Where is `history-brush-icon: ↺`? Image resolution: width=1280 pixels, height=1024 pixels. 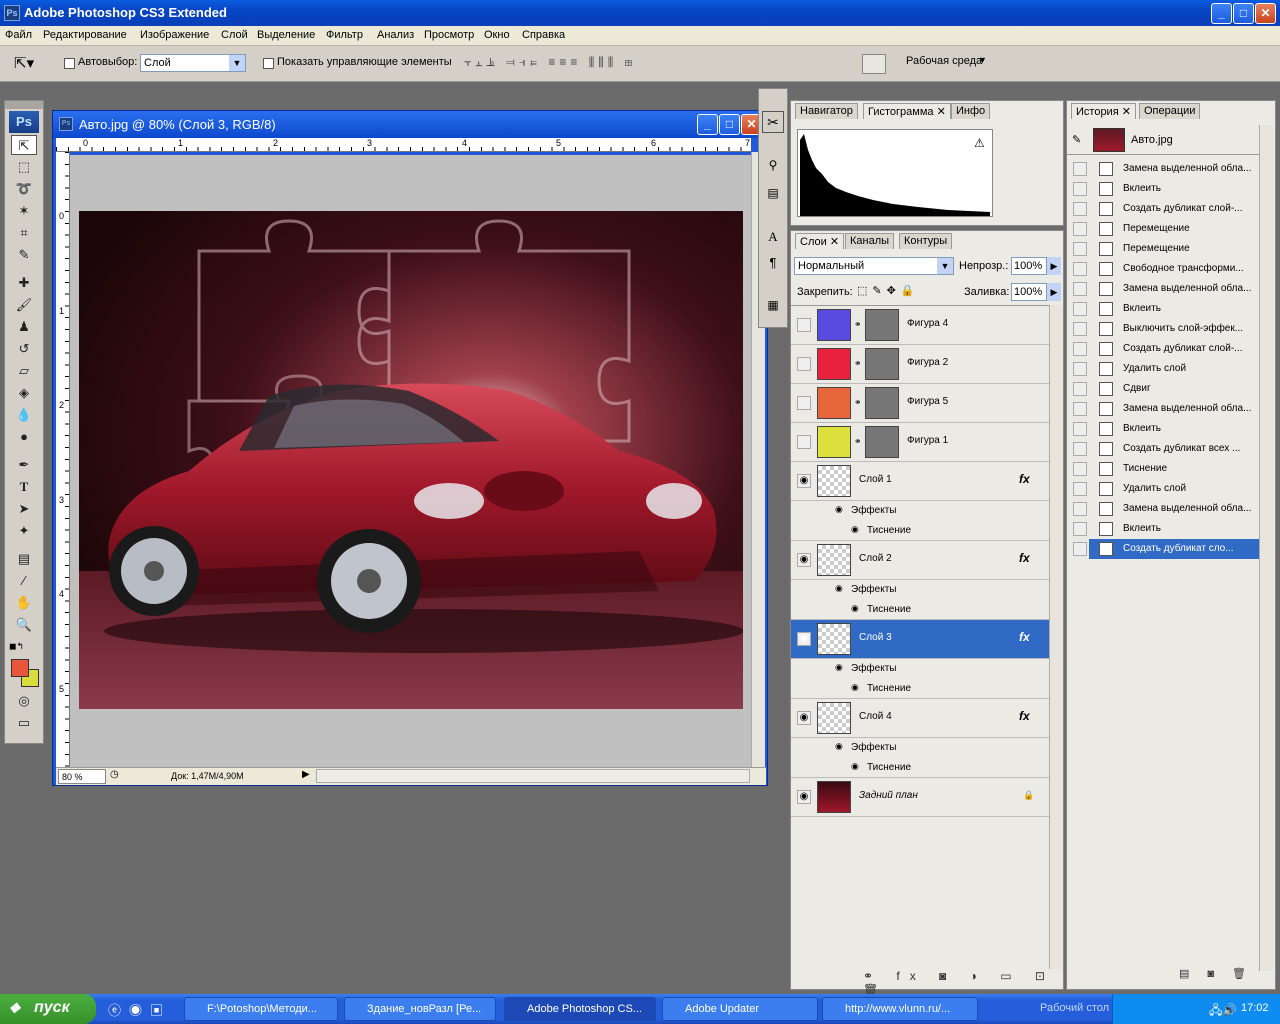 history-brush-icon: ↺ is located at coordinates (24, 349).